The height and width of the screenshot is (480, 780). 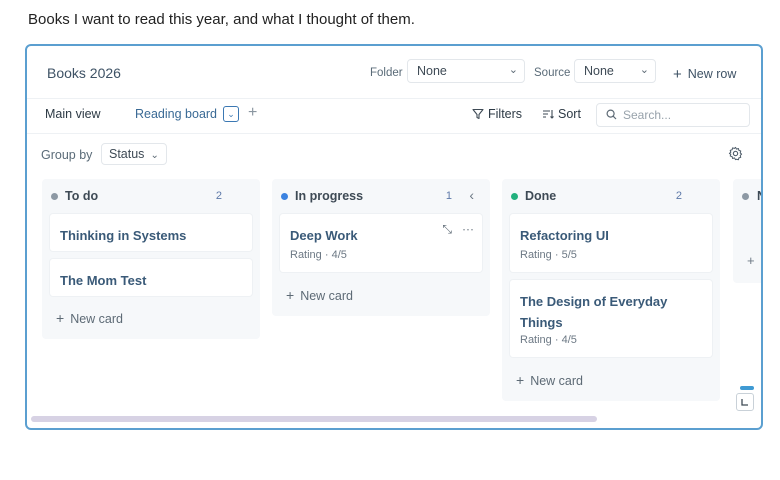 I want to click on card-rating: Rating · 5/5, so click(x=548, y=255).